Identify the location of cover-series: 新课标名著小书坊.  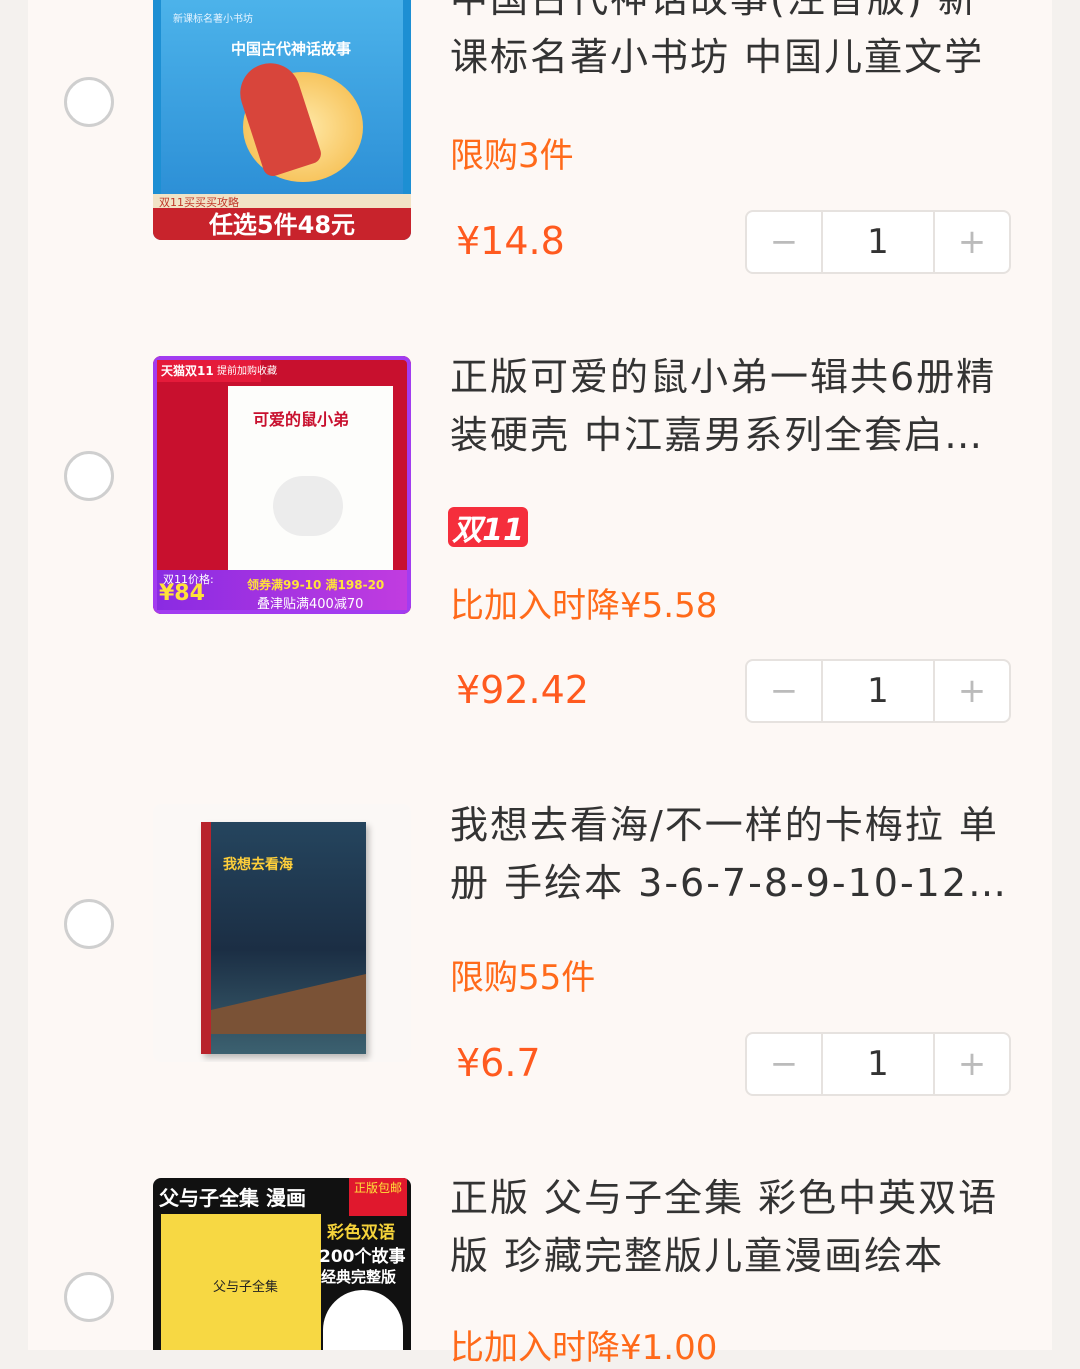
(213, 19).